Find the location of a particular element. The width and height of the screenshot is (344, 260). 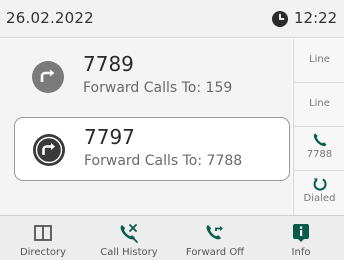

clock-icon is located at coordinates (280, 19).